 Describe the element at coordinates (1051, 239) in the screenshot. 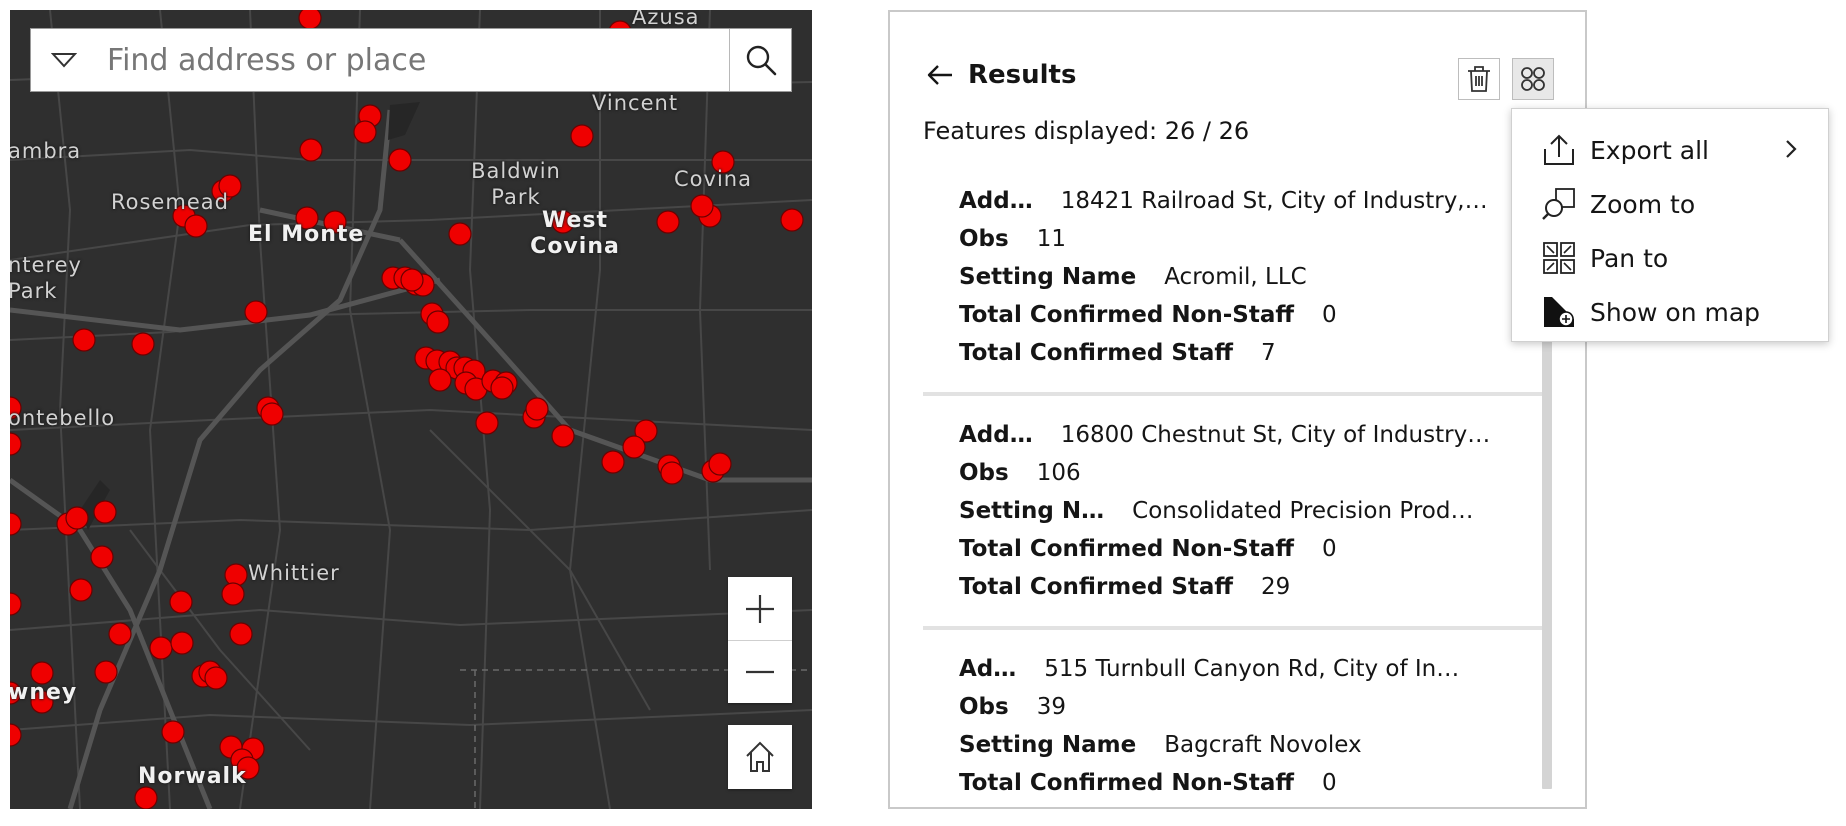

I see `field-value: 11` at that location.